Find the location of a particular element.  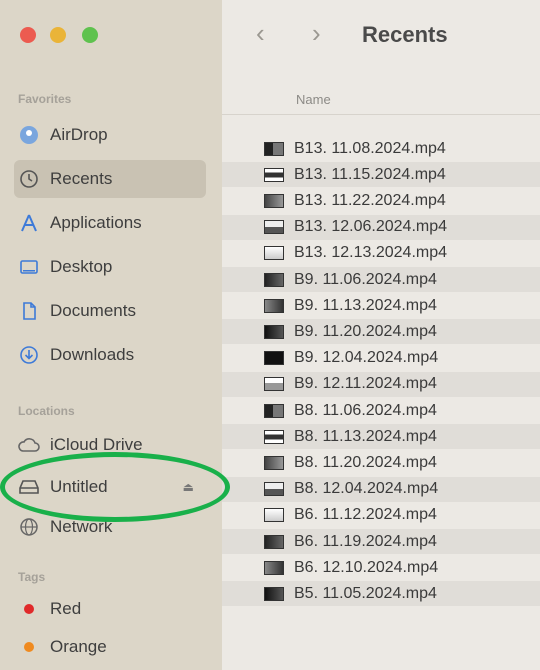

cloud-icon is located at coordinates (29, 445).